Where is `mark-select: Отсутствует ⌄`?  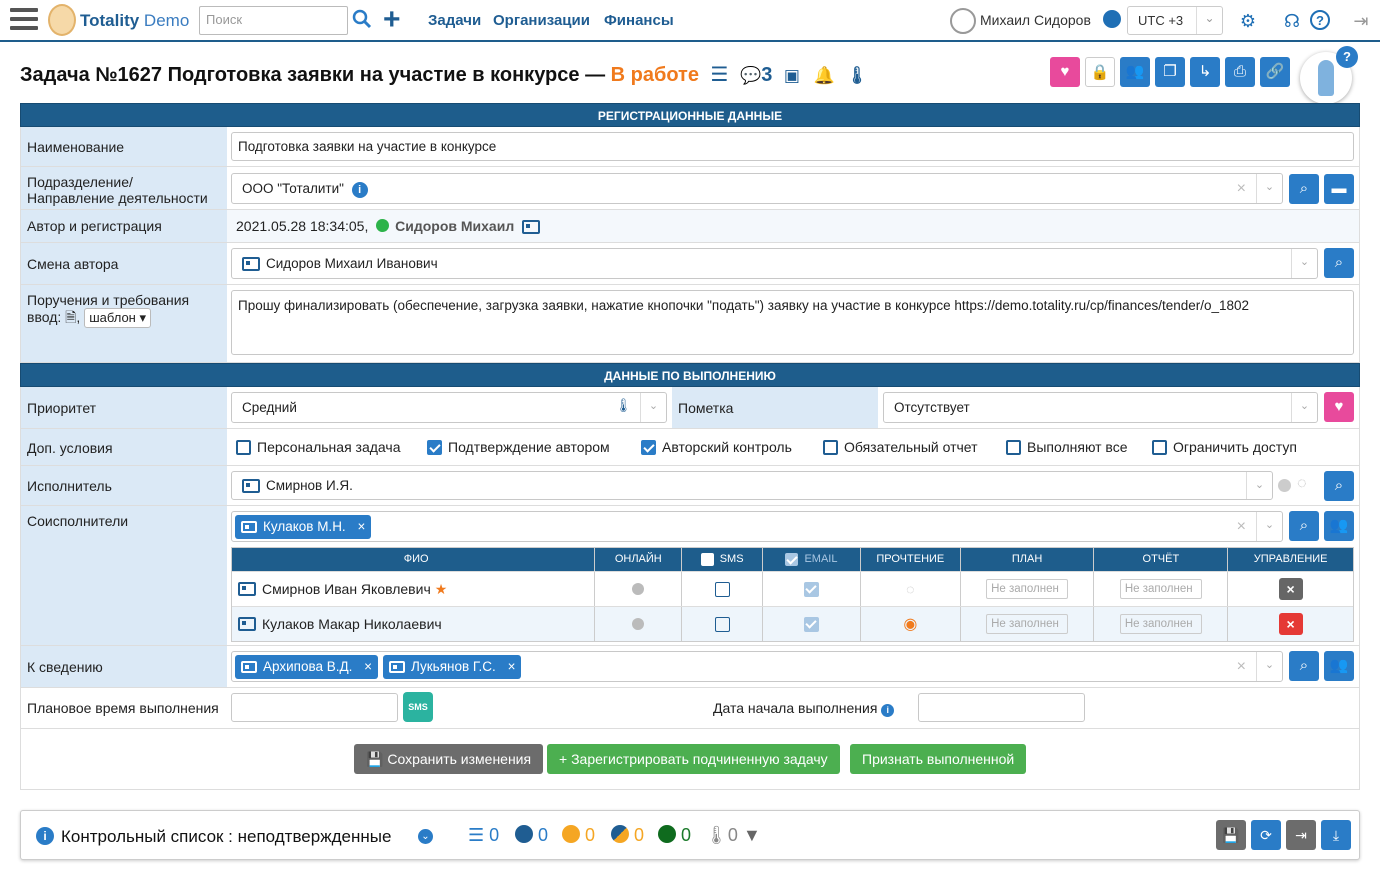
mark-select: Отсутствует ⌄ is located at coordinates (1100, 407).